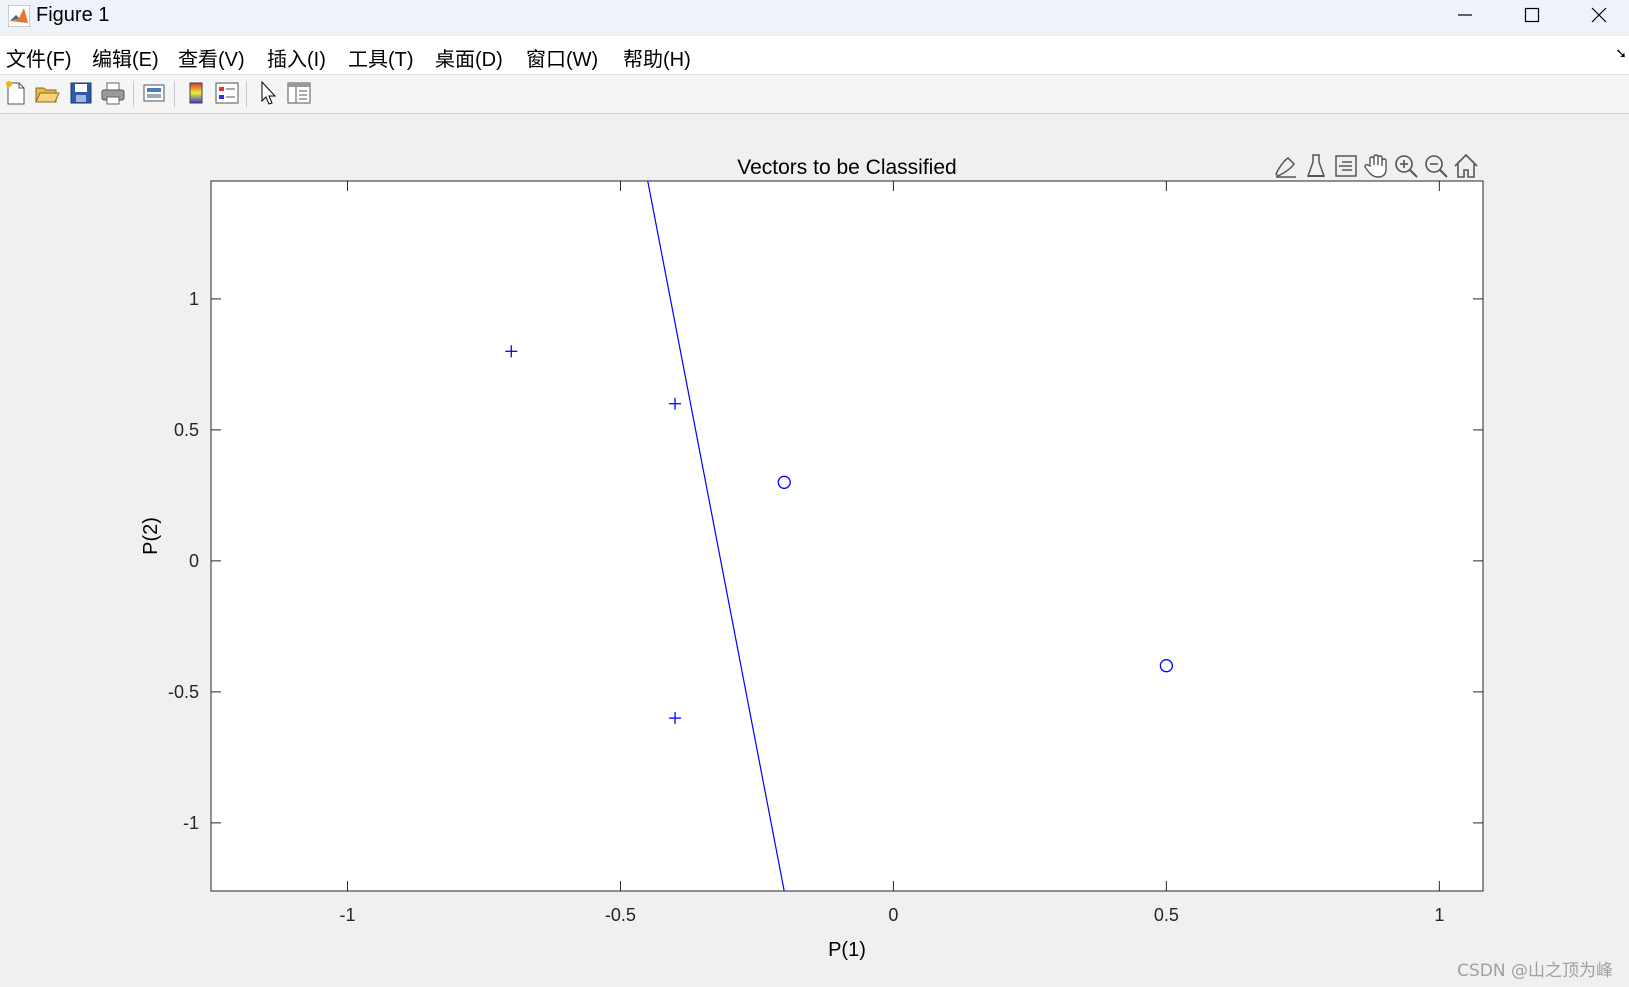 Image resolution: width=1629 pixels, height=987 pixels. Describe the element at coordinates (1535, 971) in the screenshot. I see `watermark: CSDN @山之顶为峰` at that location.